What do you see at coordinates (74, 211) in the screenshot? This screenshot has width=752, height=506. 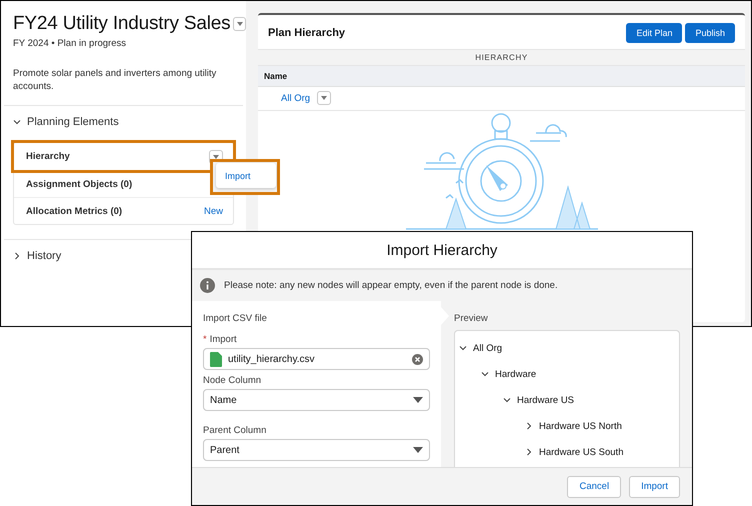 I see `element-label: Allocation Metrics (0)` at bounding box center [74, 211].